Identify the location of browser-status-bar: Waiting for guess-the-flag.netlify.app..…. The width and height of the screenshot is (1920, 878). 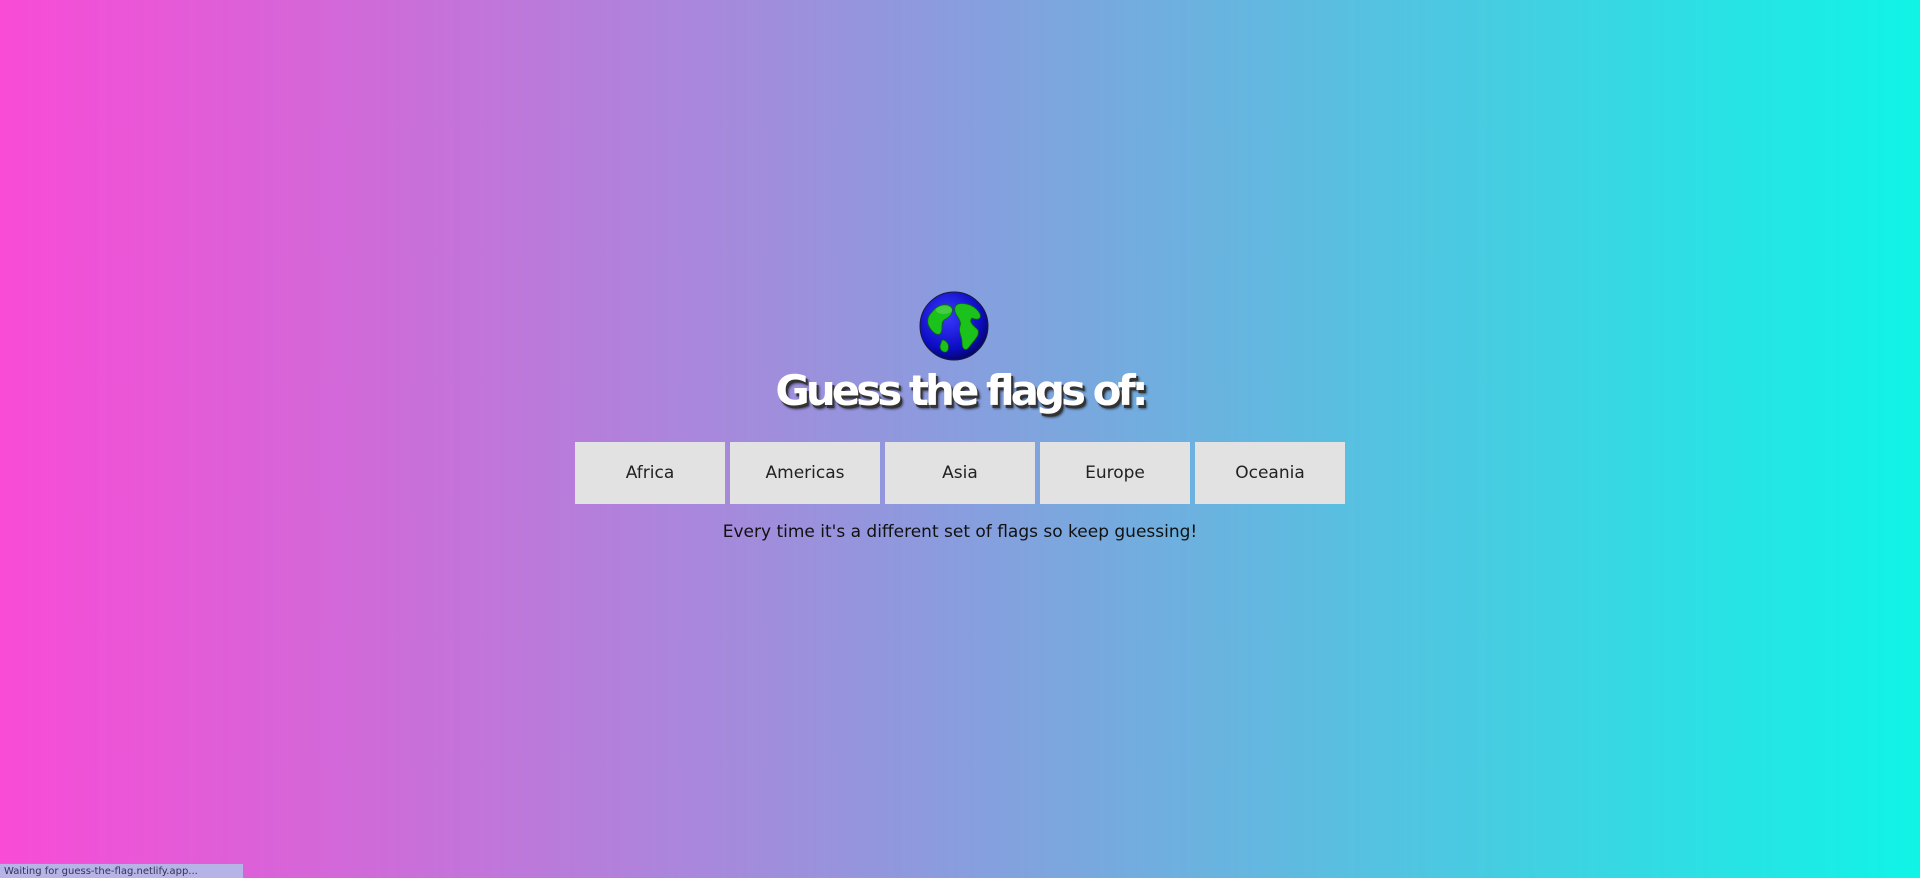
(122, 870).